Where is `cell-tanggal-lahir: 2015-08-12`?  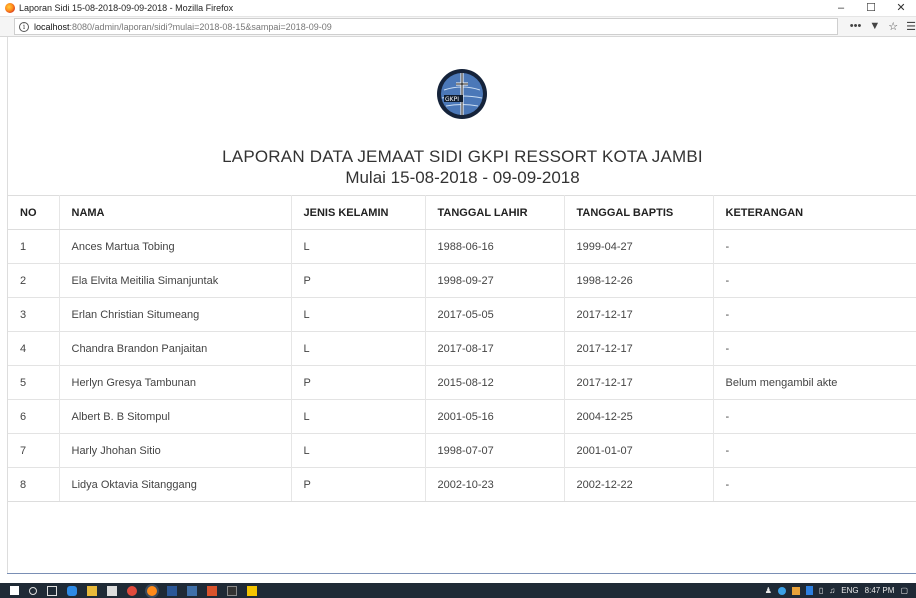 cell-tanggal-lahir: 2015-08-12 is located at coordinates (495, 382).